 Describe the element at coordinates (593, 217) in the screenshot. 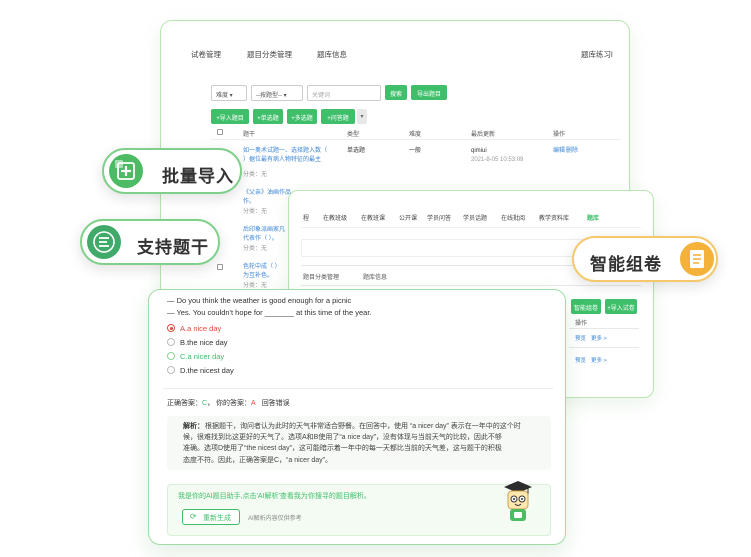

I see `nav-question-bank: 题库` at that location.